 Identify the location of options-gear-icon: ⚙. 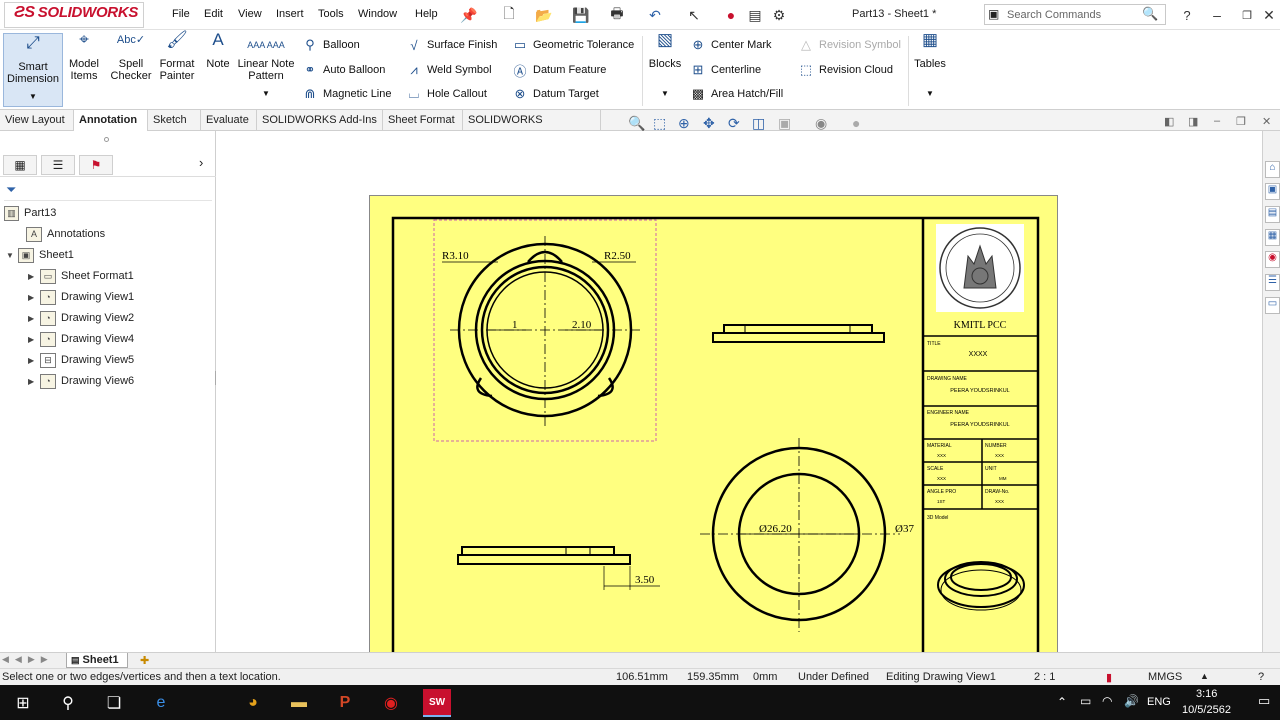
(779, 15).